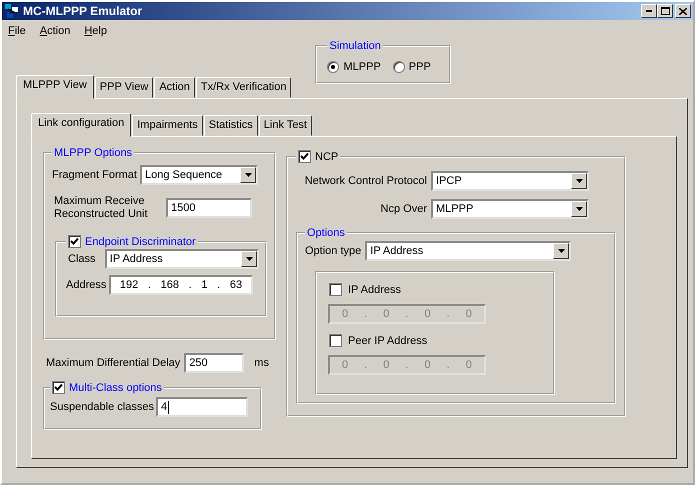 The image size is (695, 485). Describe the element at coordinates (115, 388) in the screenshot. I see `group-title: Multi-Class options` at that location.